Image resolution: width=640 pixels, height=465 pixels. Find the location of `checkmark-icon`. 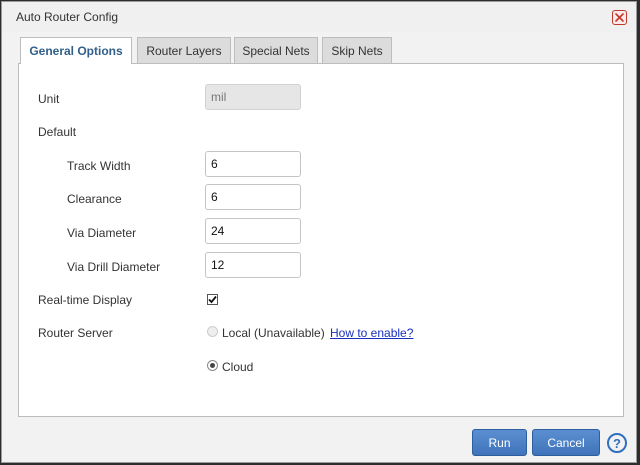

checkmark-icon is located at coordinates (212, 299).